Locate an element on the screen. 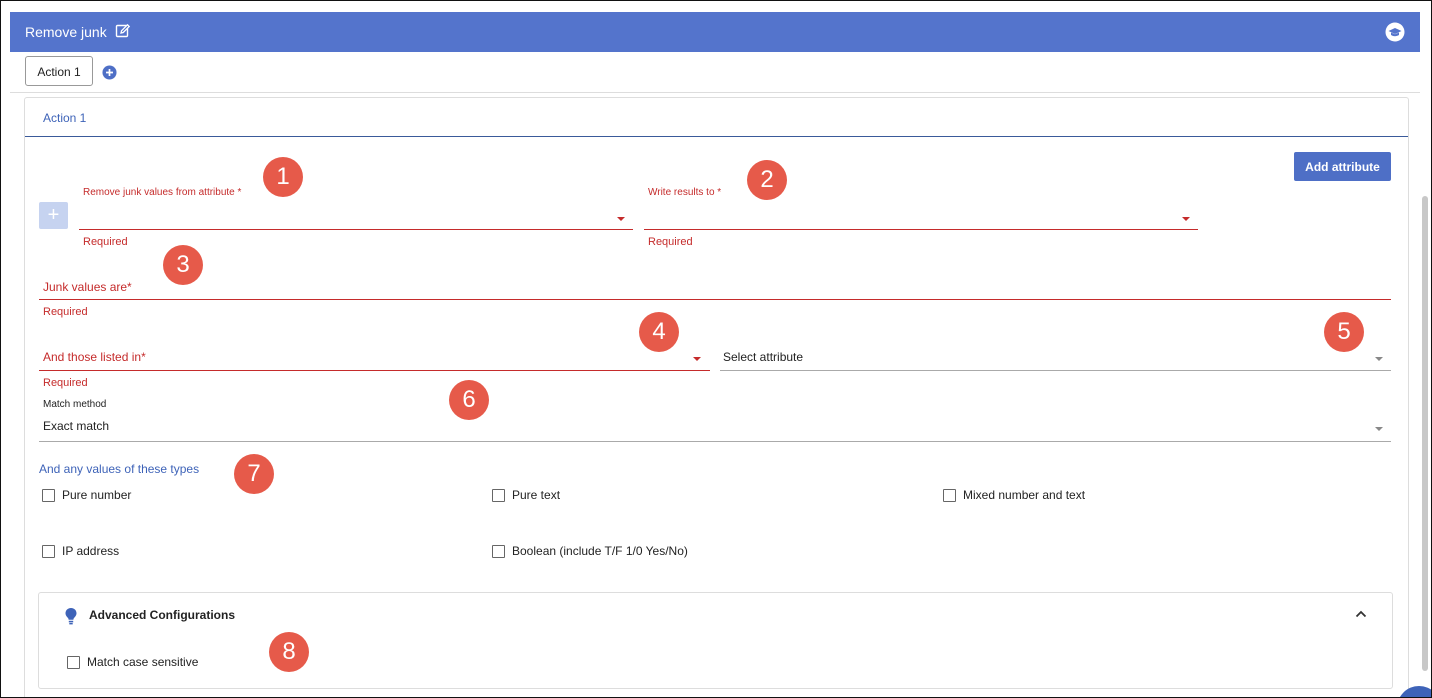  scrollbar is located at coordinates (1425, 433).